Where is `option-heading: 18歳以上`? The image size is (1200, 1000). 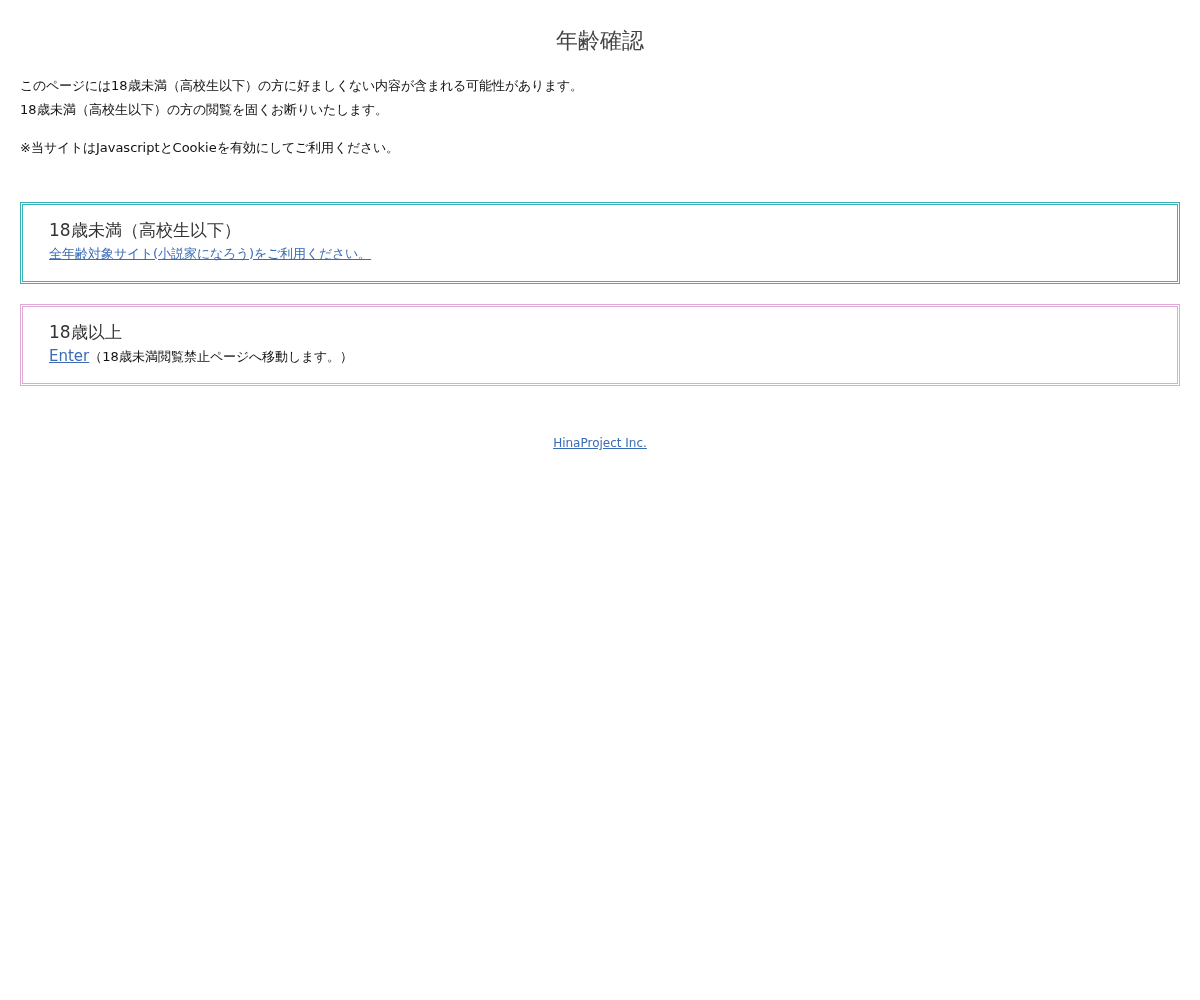
option-heading: 18歳以上 is located at coordinates (86, 332).